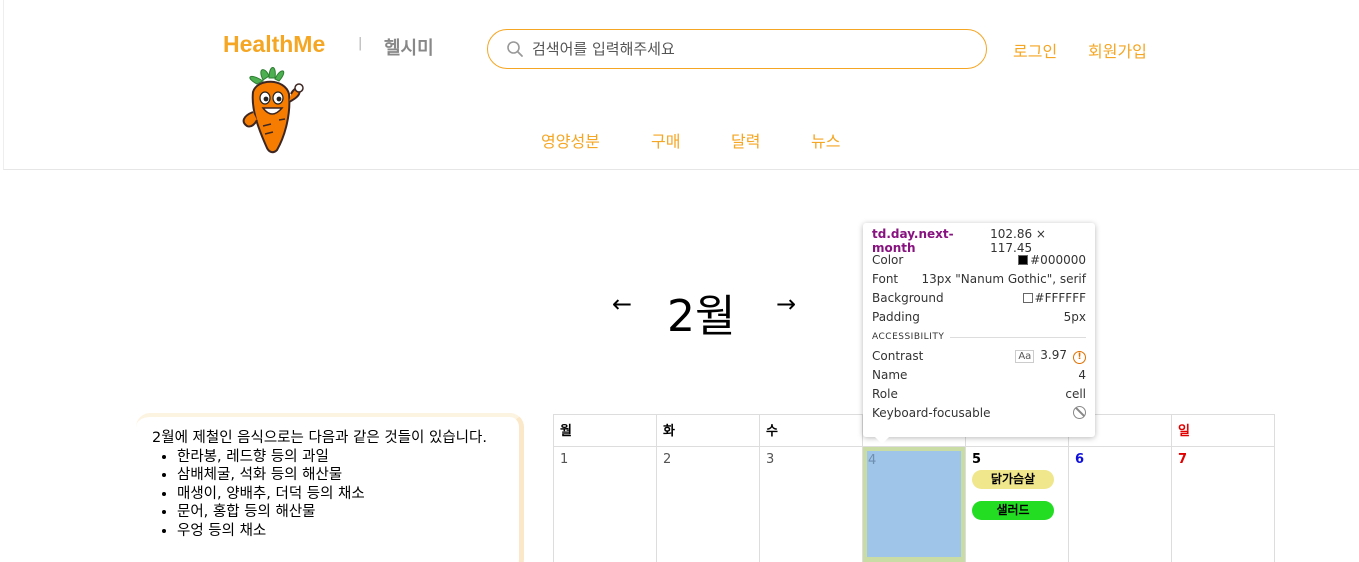 The width and height of the screenshot is (1359, 562). I want to click on list-item: 한라봉, 레드향 등의 과일, so click(348, 457).